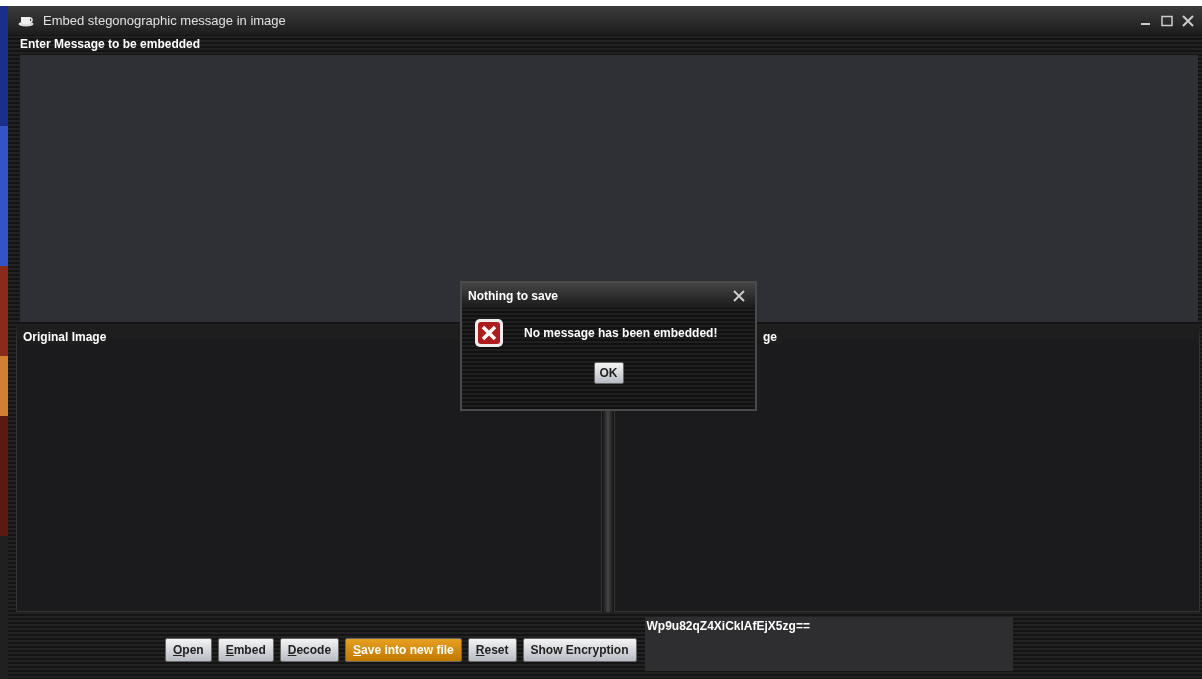 This screenshot has width=1202, height=679. What do you see at coordinates (26, 20) in the screenshot?
I see `cup-icon` at bounding box center [26, 20].